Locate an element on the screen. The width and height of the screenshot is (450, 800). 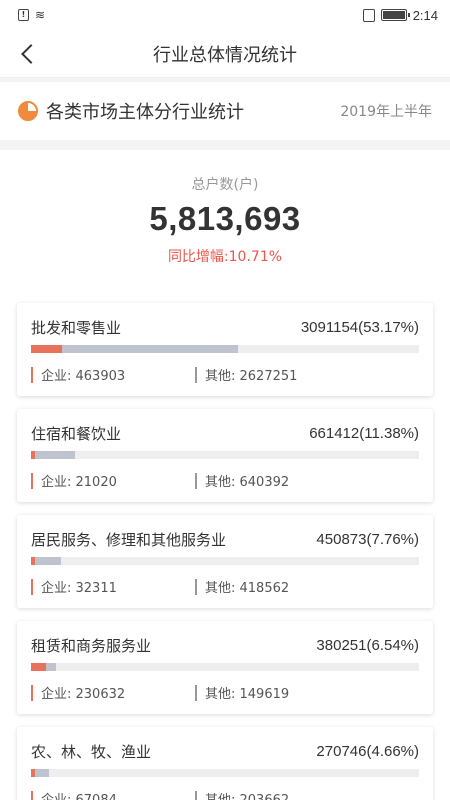
status-left: ! ≋ is located at coordinates (31, 15).